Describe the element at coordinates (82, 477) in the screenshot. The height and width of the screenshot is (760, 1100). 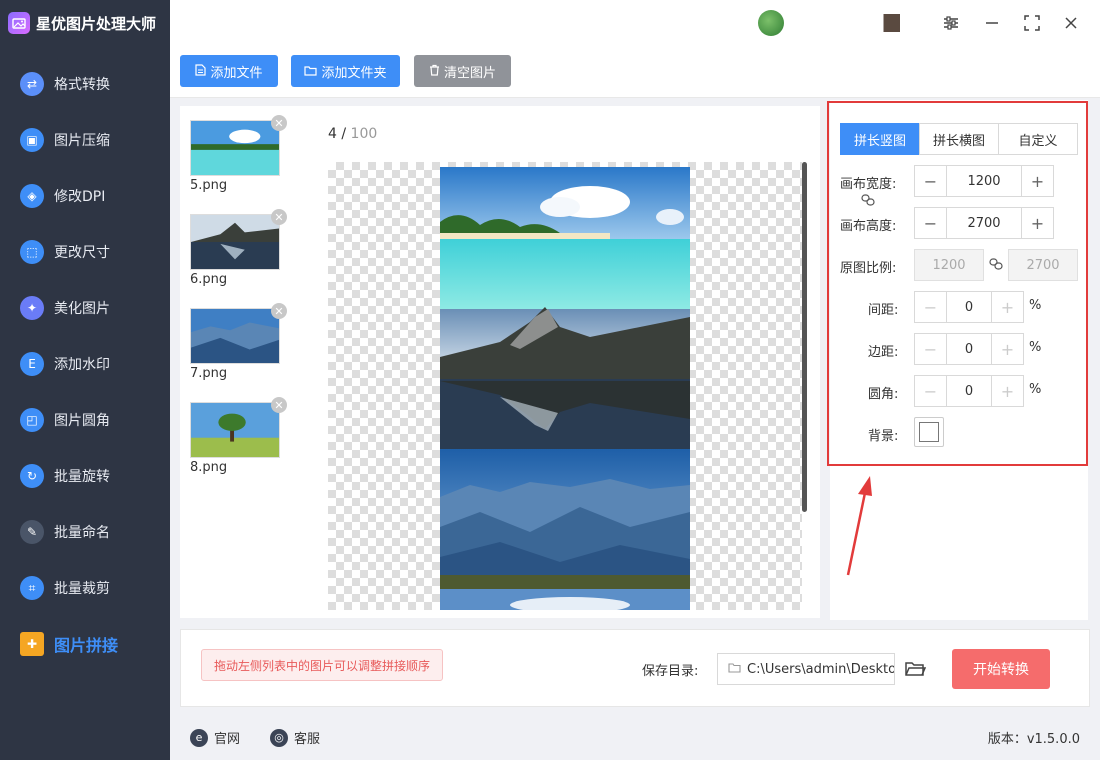
I see `sidebar-item-label: 批量旋转` at that location.